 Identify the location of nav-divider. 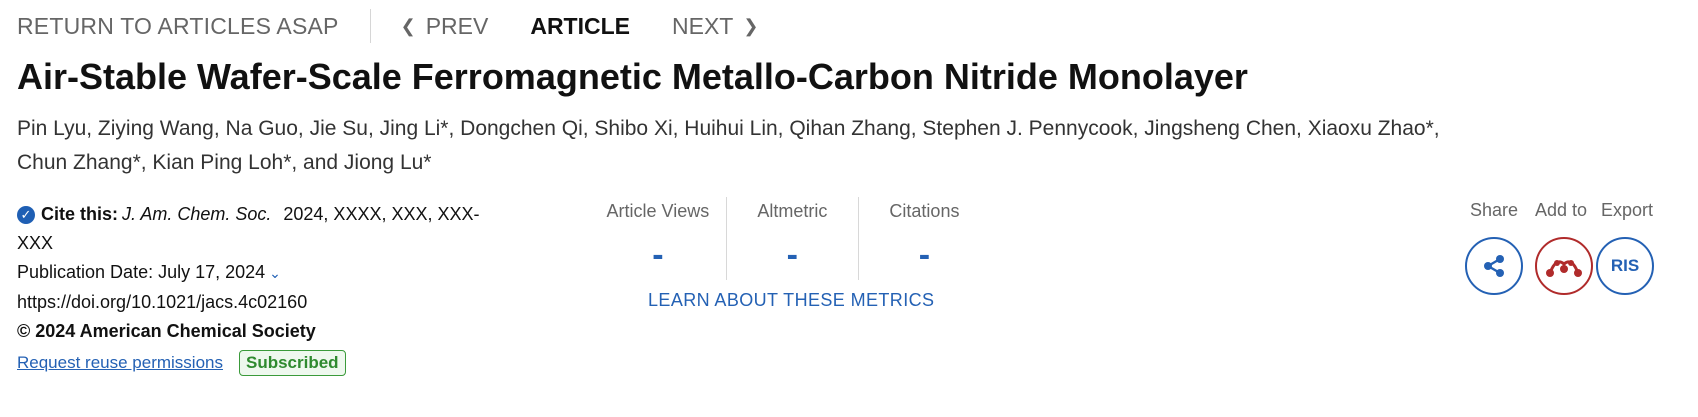
(370, 26).